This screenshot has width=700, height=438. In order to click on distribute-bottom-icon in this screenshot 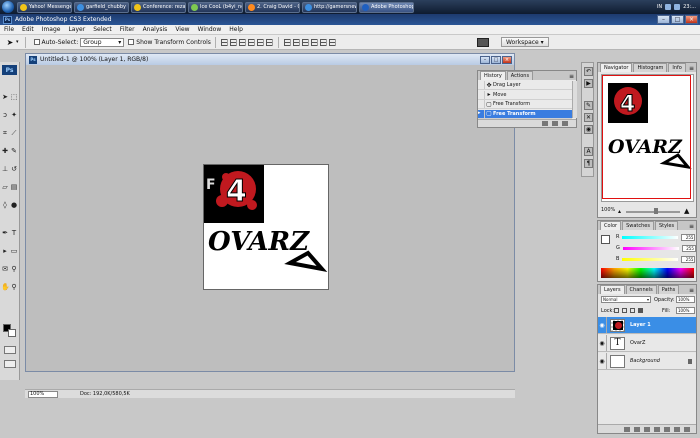, I will do `click(305, 42)`.